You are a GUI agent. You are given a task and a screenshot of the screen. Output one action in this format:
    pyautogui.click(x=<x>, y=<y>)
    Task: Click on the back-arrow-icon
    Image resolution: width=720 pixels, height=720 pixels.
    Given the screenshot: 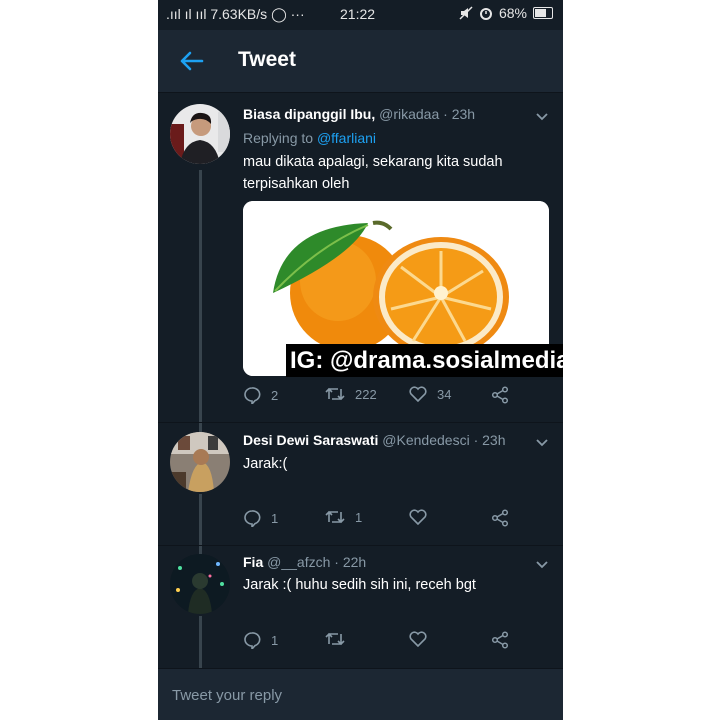 What is the action you would take?
    pyautogui.click(x=191, y=61)
    